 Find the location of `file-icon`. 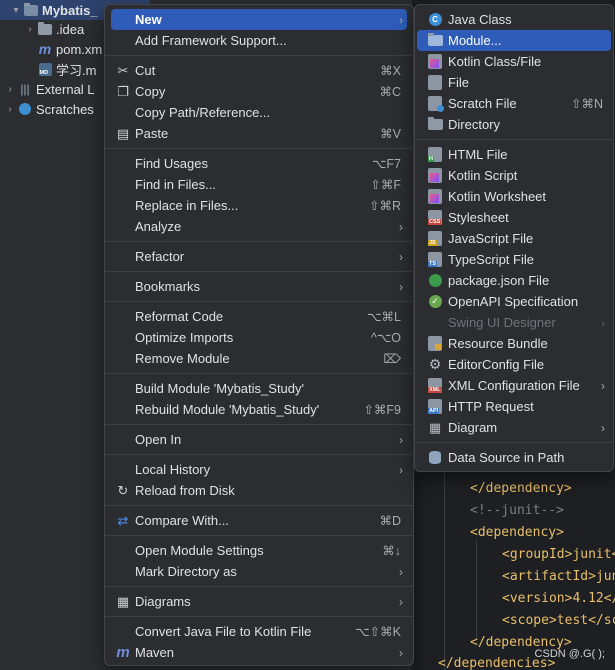

file-icon is located at coordinates (435, 83).